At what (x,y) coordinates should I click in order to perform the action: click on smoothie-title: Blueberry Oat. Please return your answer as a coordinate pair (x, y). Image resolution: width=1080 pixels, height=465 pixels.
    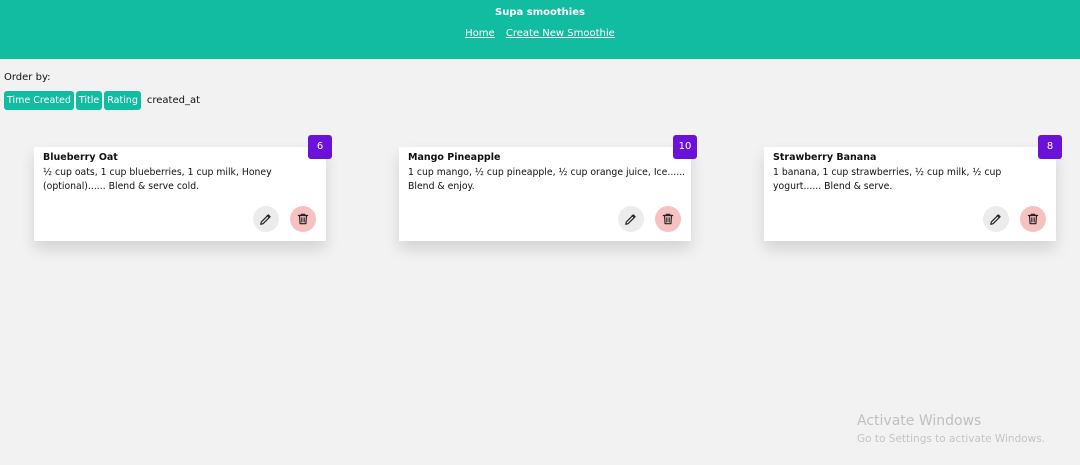
    Looking at the image, I should click on (80, 157).